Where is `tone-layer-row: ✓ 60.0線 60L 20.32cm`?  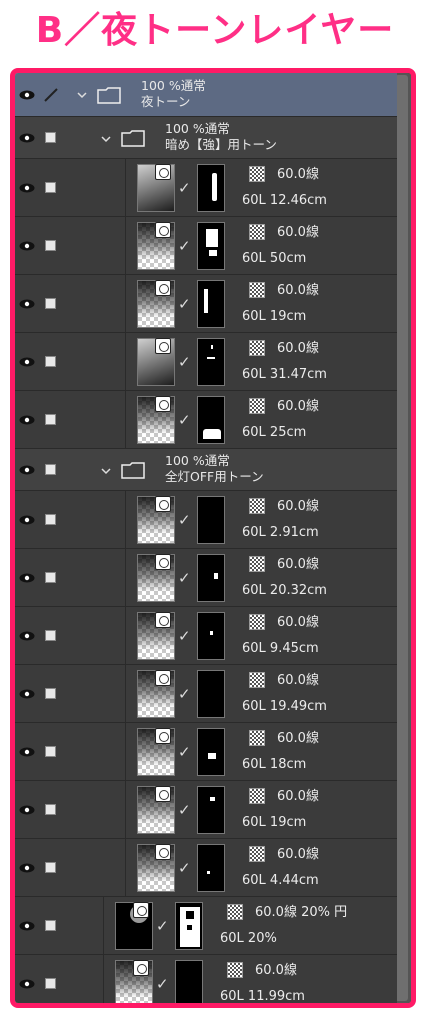 tone-layer-row: ✓ 60.0線 60L 20.32cm is located at coordinates (206, 578).